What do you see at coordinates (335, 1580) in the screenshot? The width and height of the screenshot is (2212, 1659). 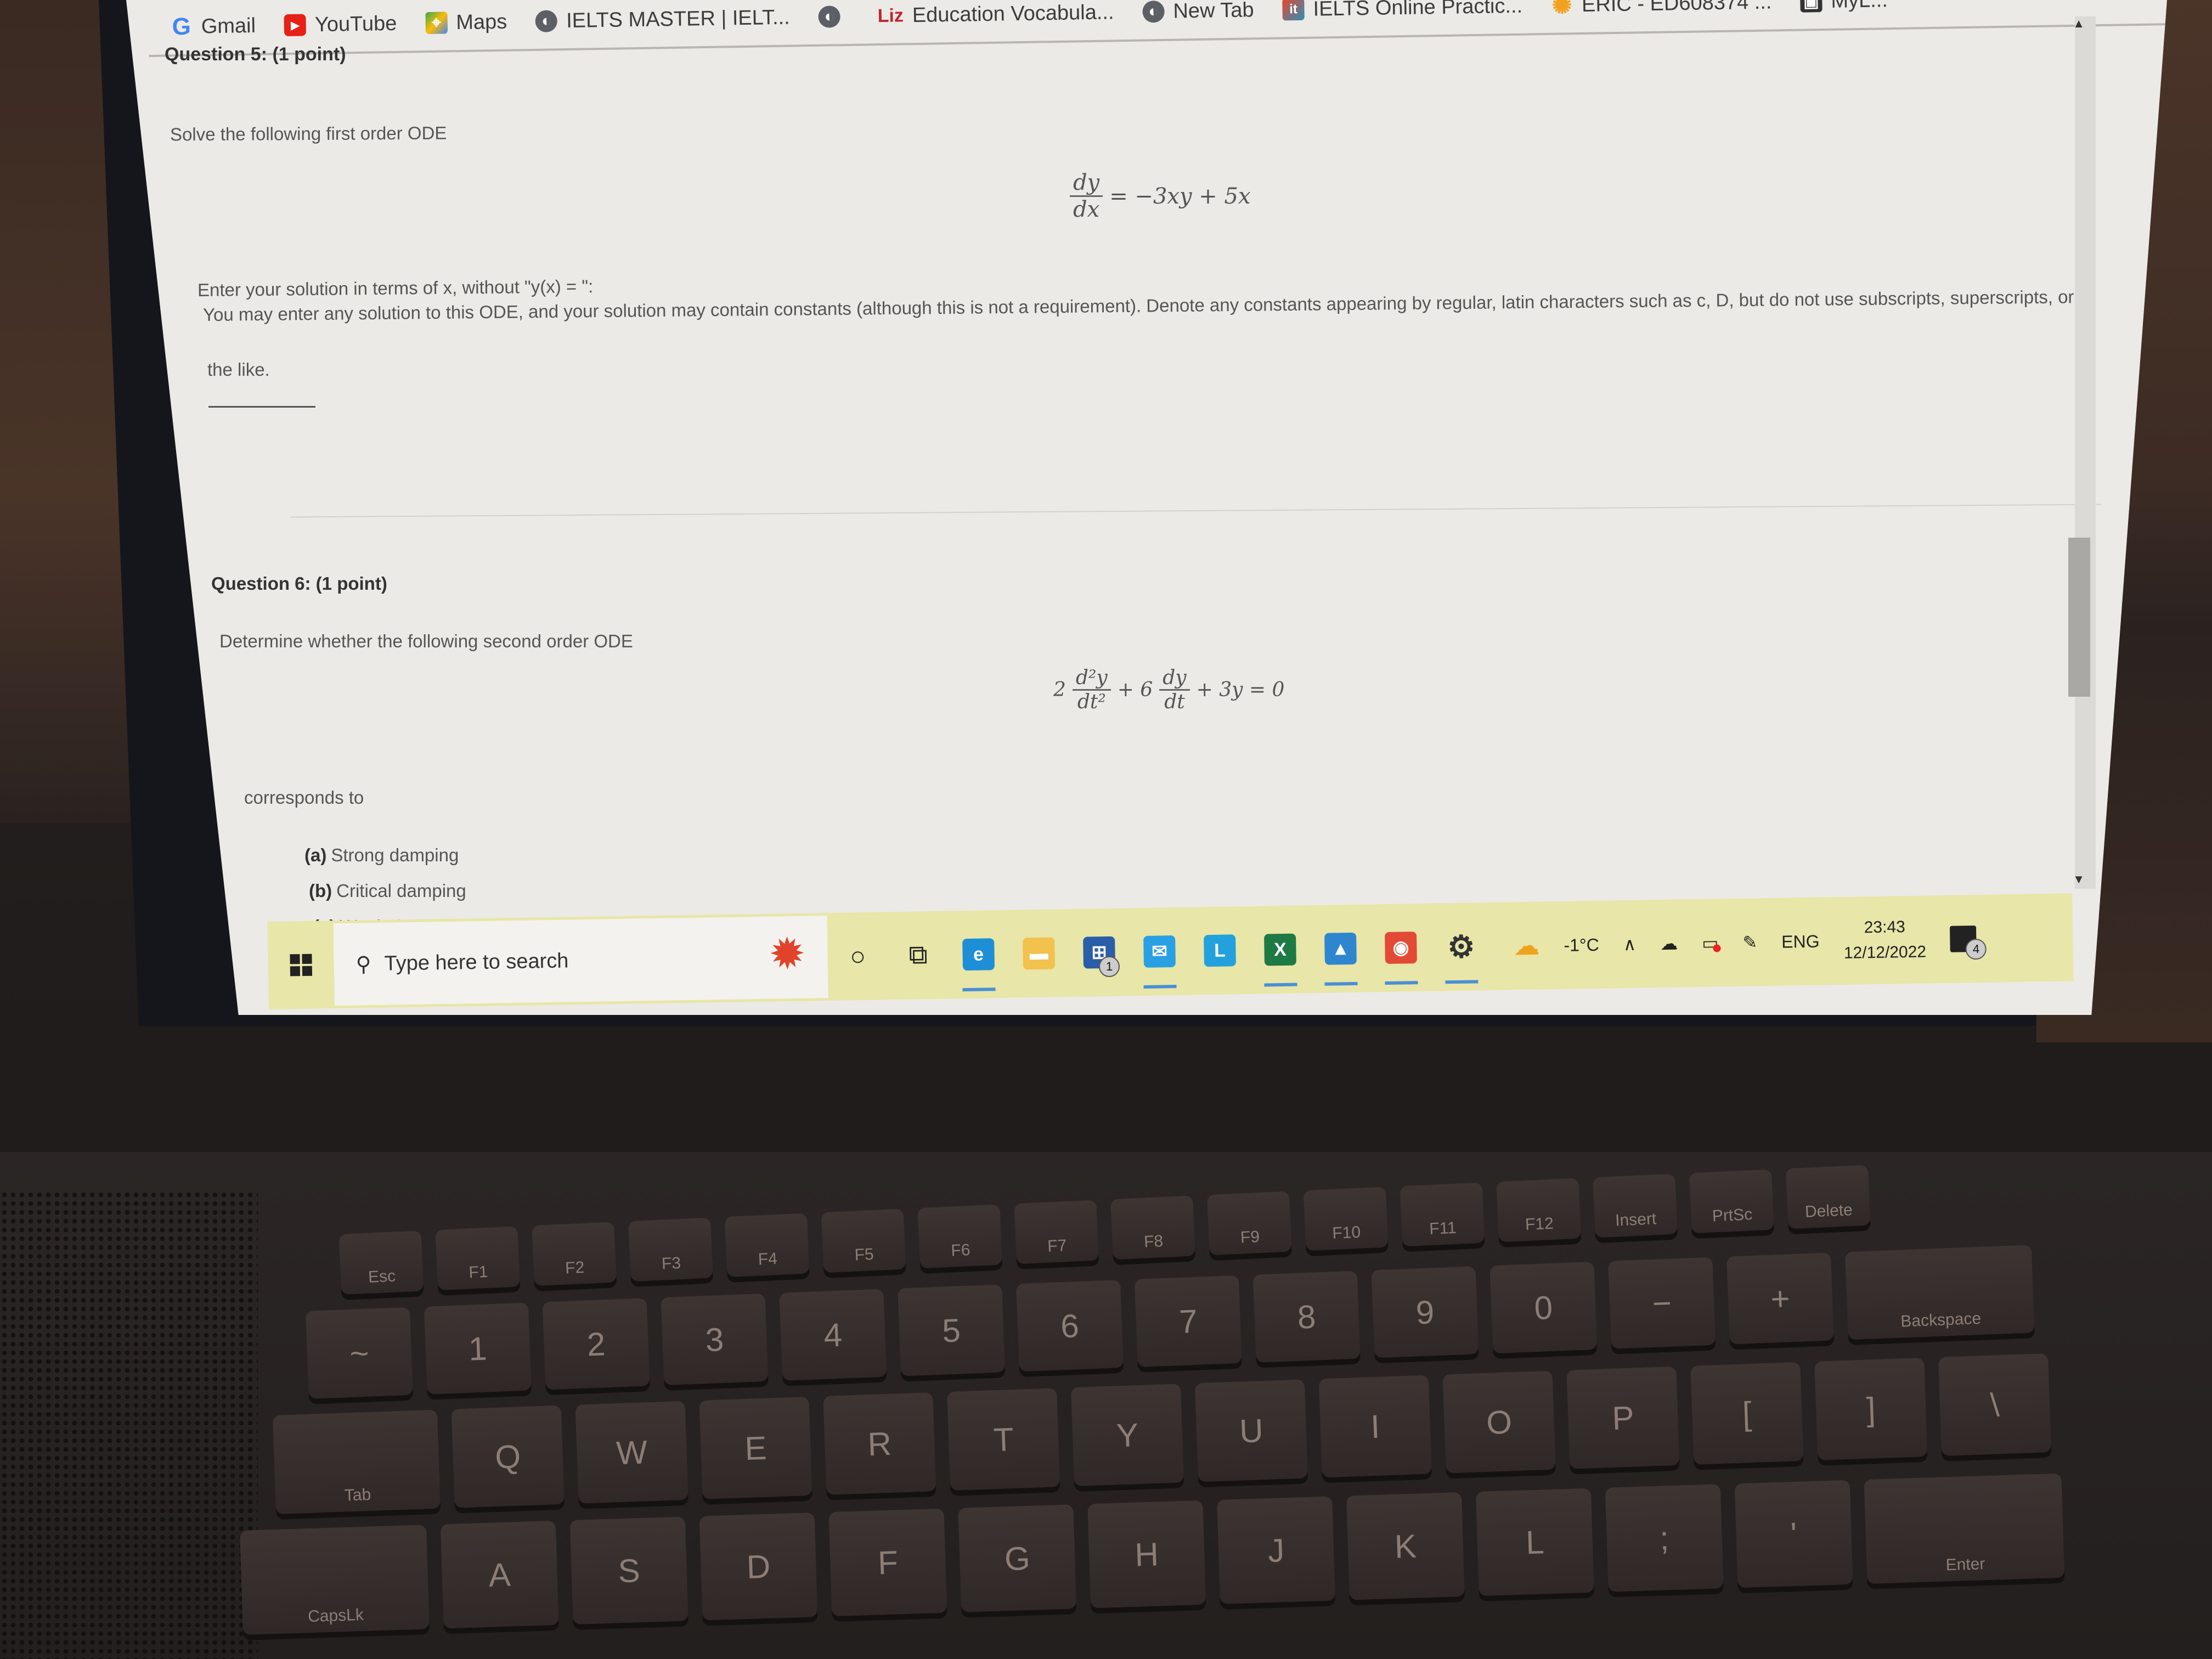 I see `key: CapsLk` at bounding box center [335, 1580].